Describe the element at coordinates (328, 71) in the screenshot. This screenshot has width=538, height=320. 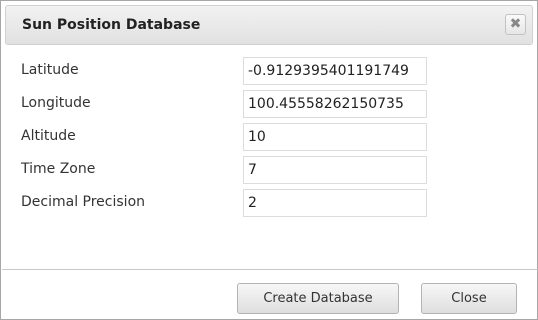
I see `latitude-value: -0.9129395401191749` at that location.